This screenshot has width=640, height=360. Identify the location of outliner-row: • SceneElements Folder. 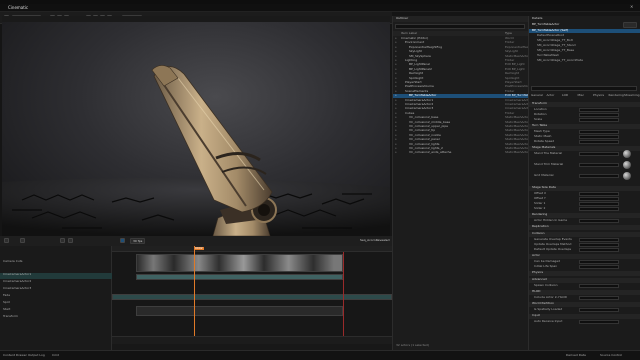
(461, 92).